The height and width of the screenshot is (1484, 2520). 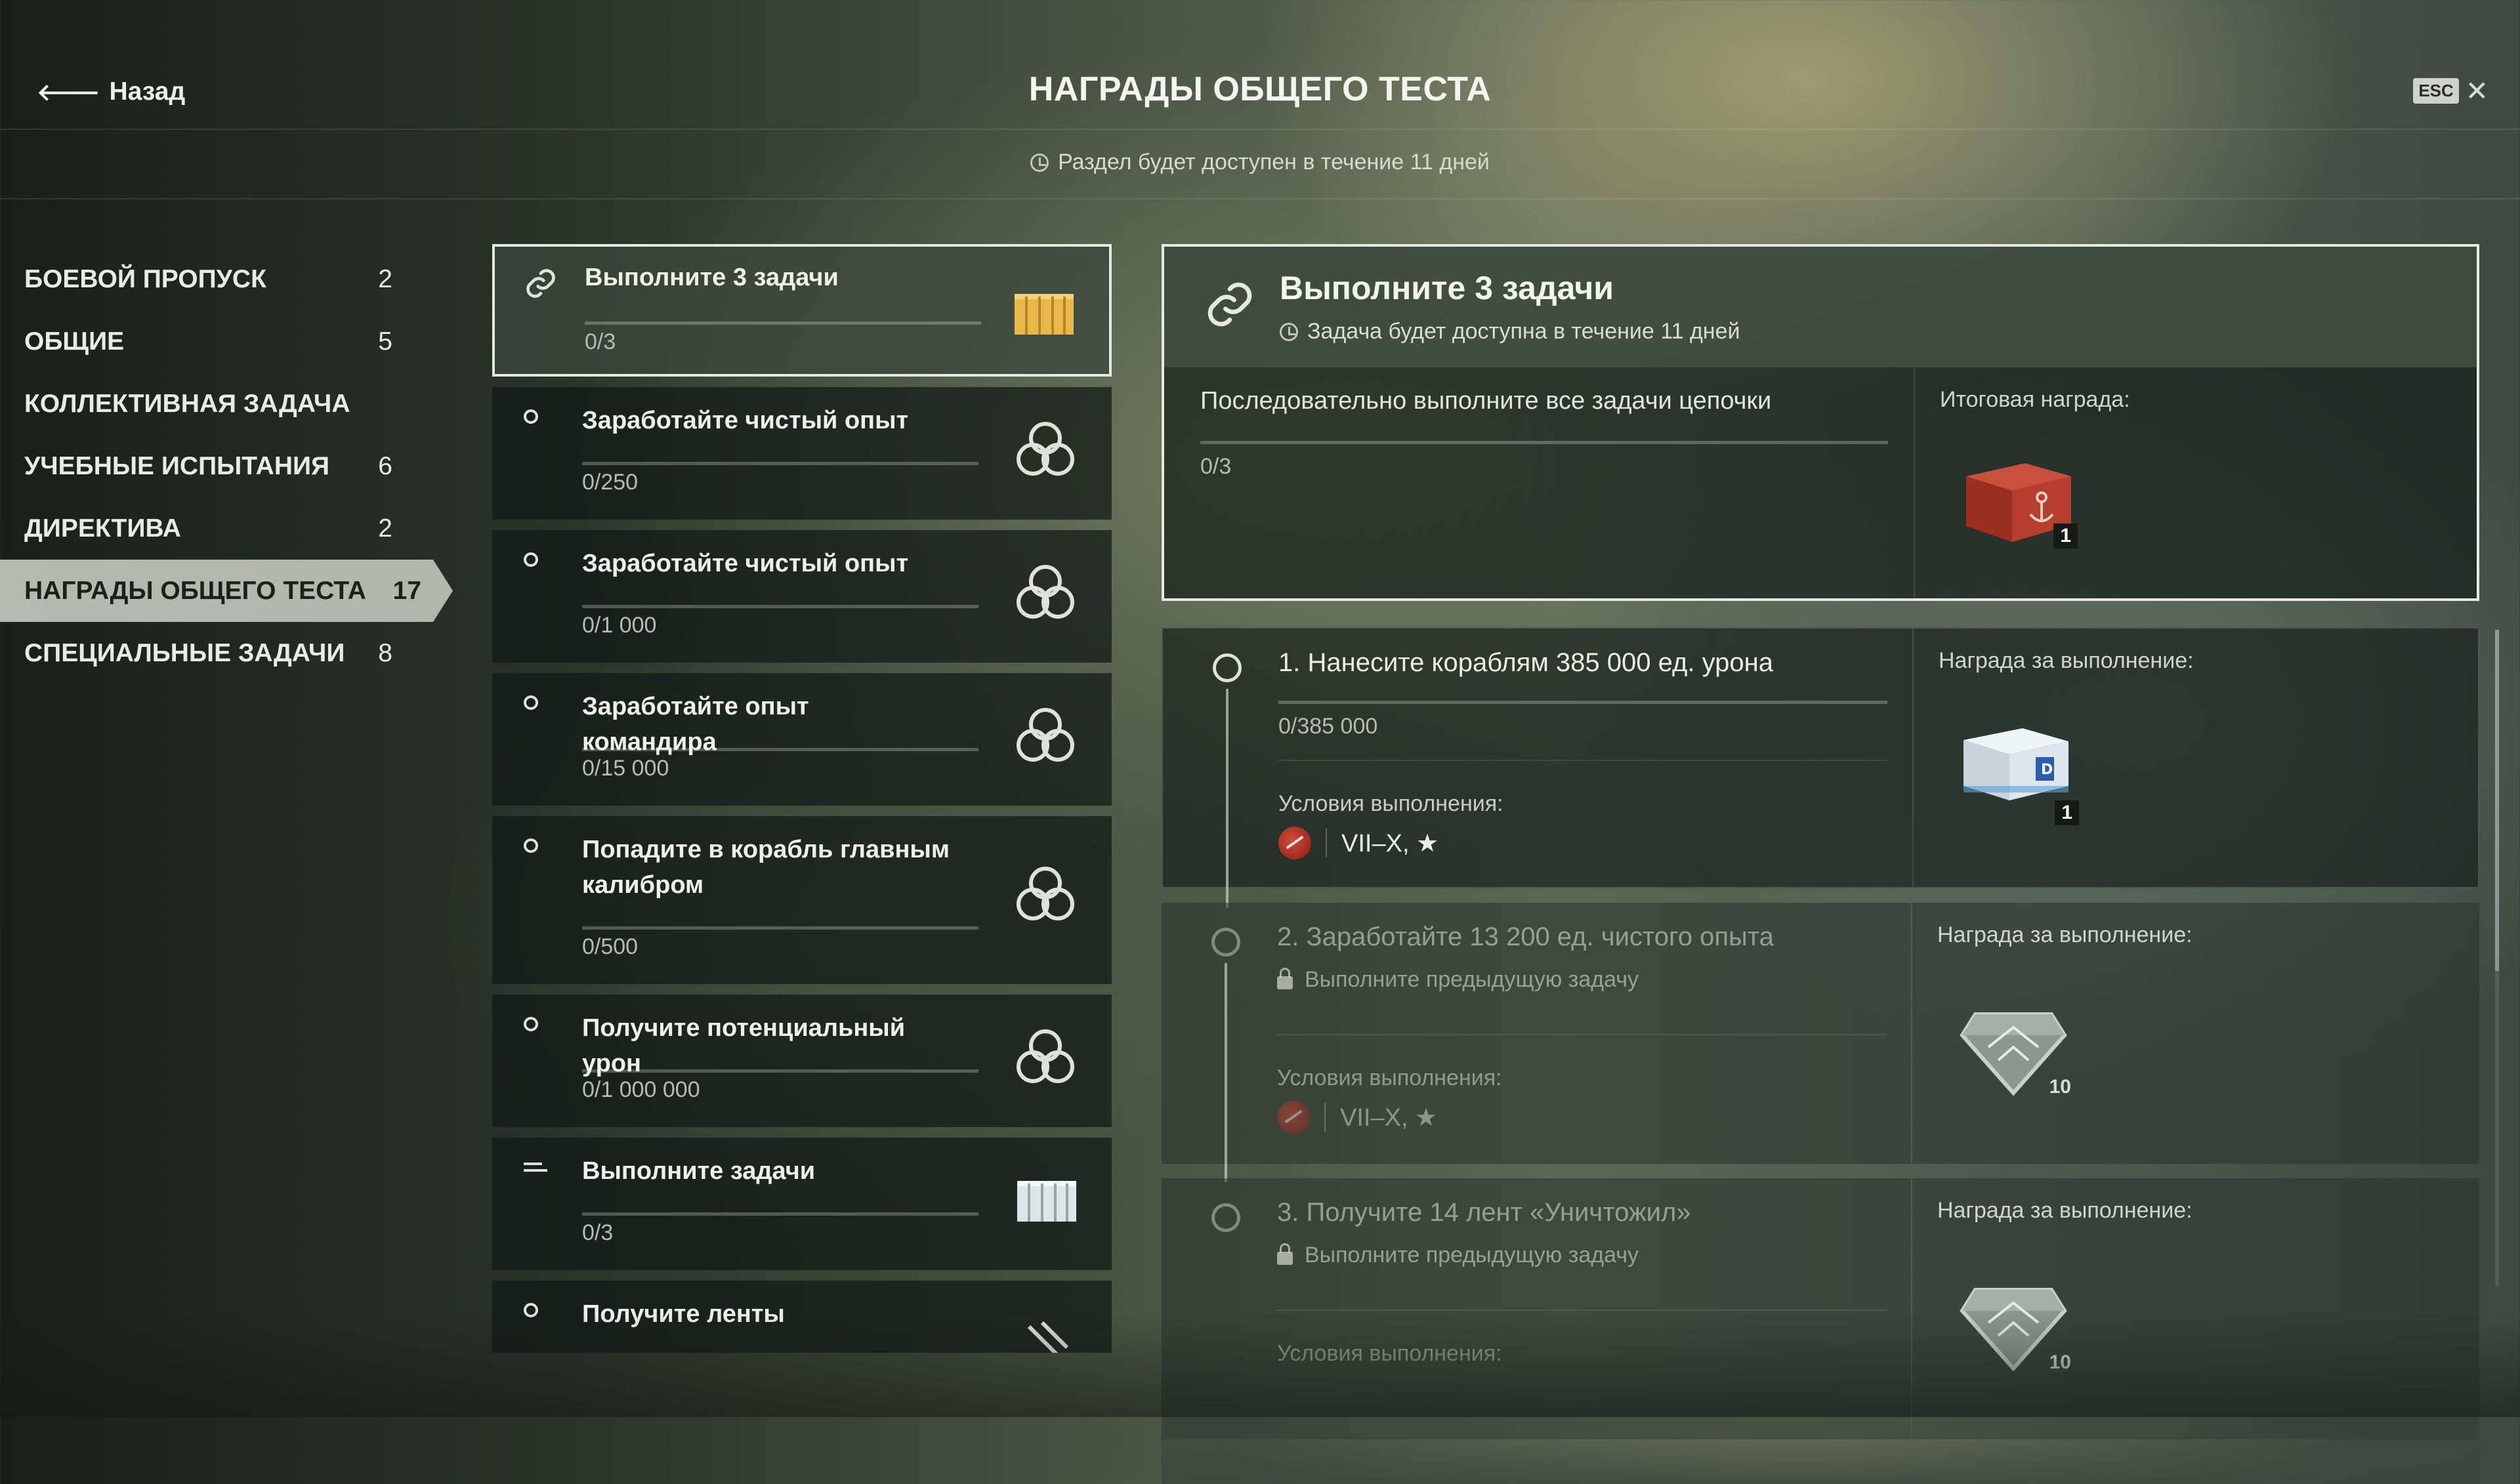 What do you see at coordinates (1523, 332) in the screenshot?
I see `detail-availability-text: Задача будет доступна в течение 11 дней` at bounding box center [1523, 332].